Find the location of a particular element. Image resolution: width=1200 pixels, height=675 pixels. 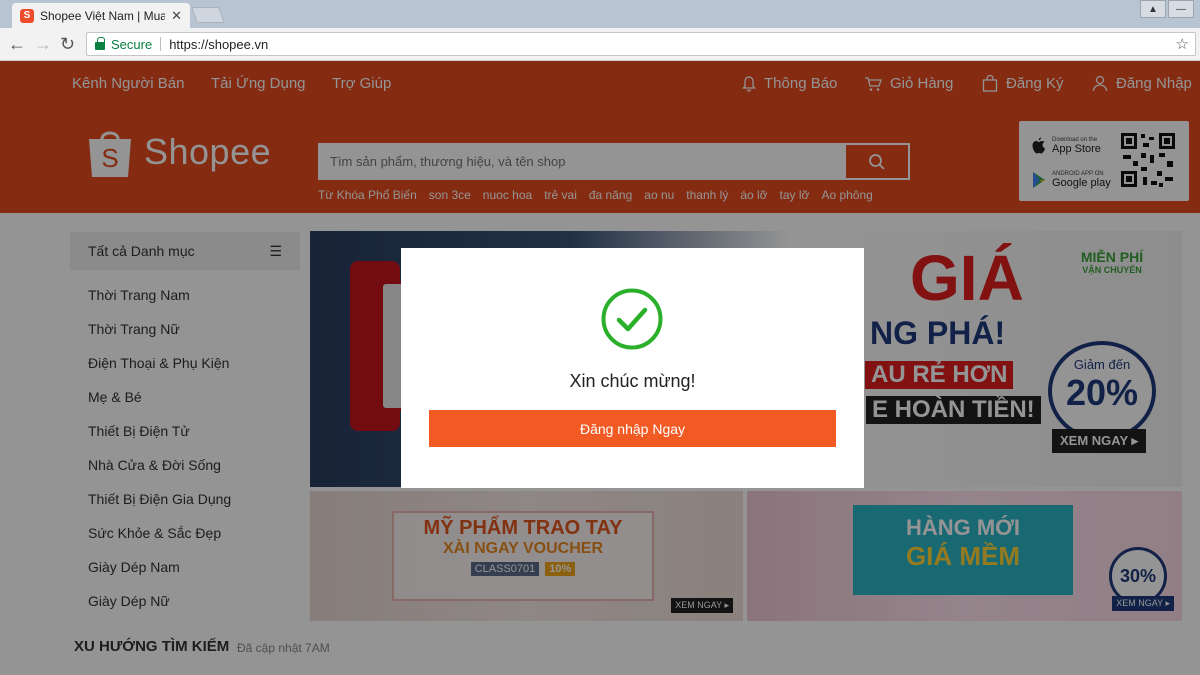

minimize-icon: — is located at coordinates (1181, 9).